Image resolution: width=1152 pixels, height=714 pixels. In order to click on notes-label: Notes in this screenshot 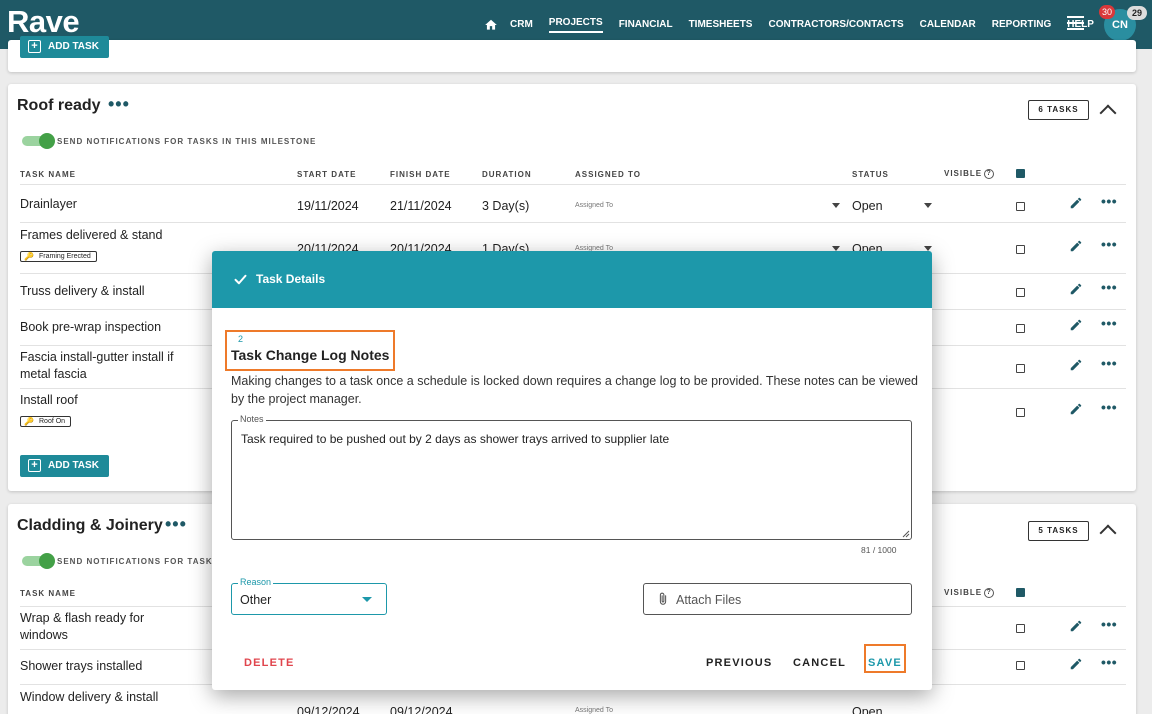, I will do `click(252, 419)`.